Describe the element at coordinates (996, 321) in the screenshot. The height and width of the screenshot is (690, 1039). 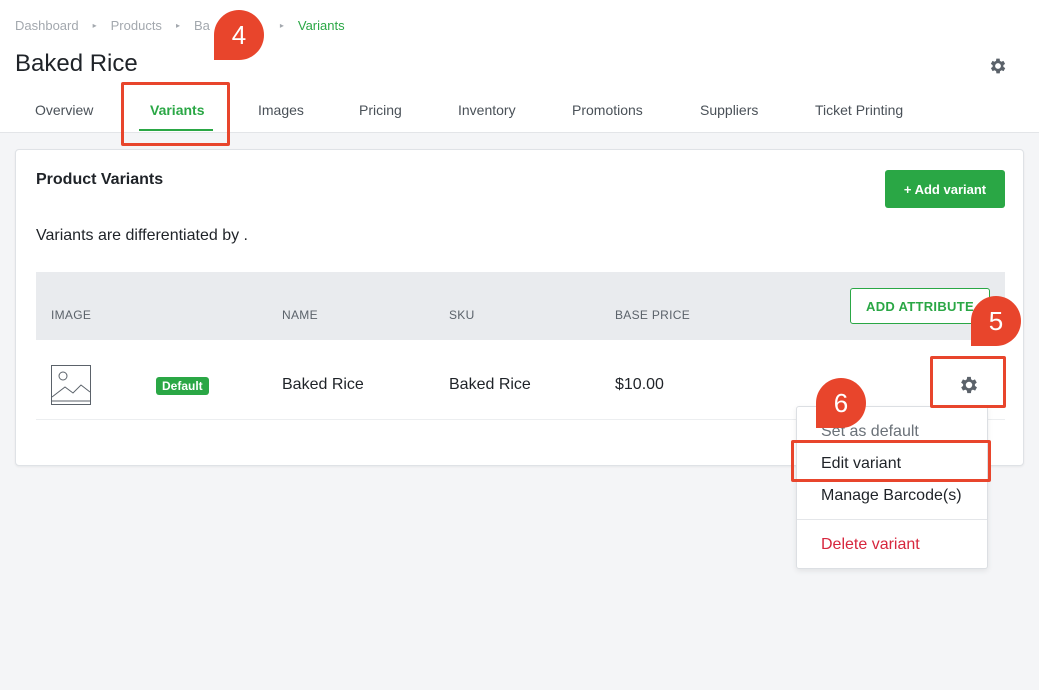
I see `step-marker: 5` at that location.